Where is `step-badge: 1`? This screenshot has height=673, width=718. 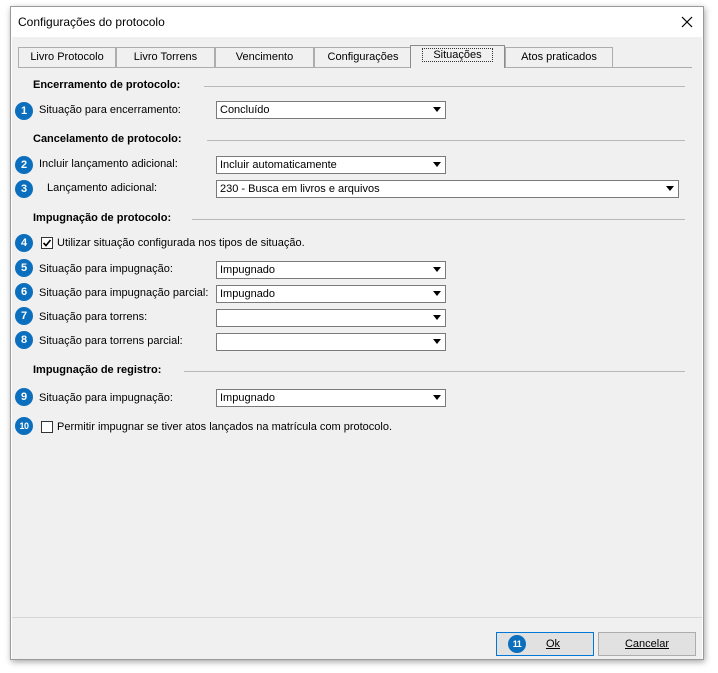 step-badge: 1 is located at coordinates (24, 111).